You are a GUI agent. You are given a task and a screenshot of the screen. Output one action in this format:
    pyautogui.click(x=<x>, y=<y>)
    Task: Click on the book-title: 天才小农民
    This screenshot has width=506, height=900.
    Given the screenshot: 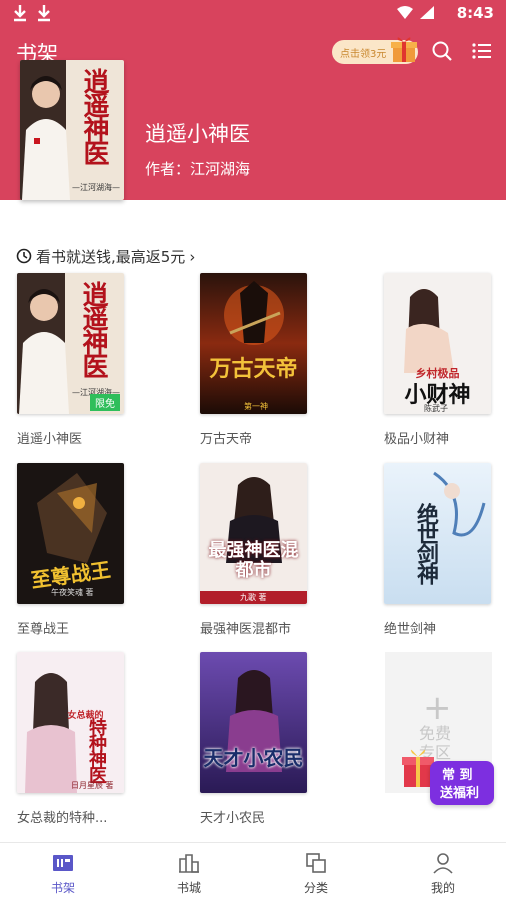 What is the action you would take?
    pyautogui.click(x=233, y=818)
    